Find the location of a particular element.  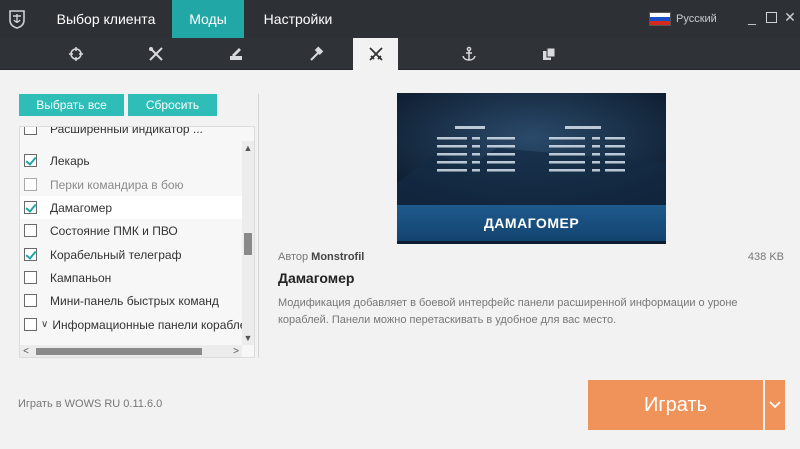

list-item-label: Корабельный телеграф is located at coordinates (116, 254).